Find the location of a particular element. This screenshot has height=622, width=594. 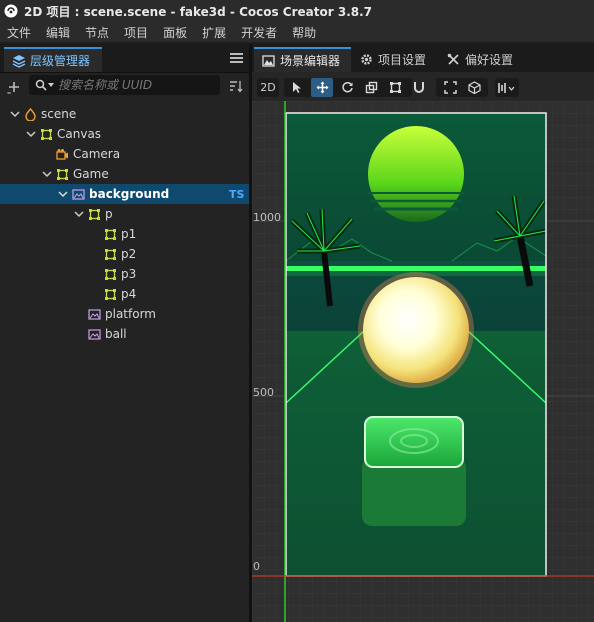

search-input is located at coordinates (133, 85).